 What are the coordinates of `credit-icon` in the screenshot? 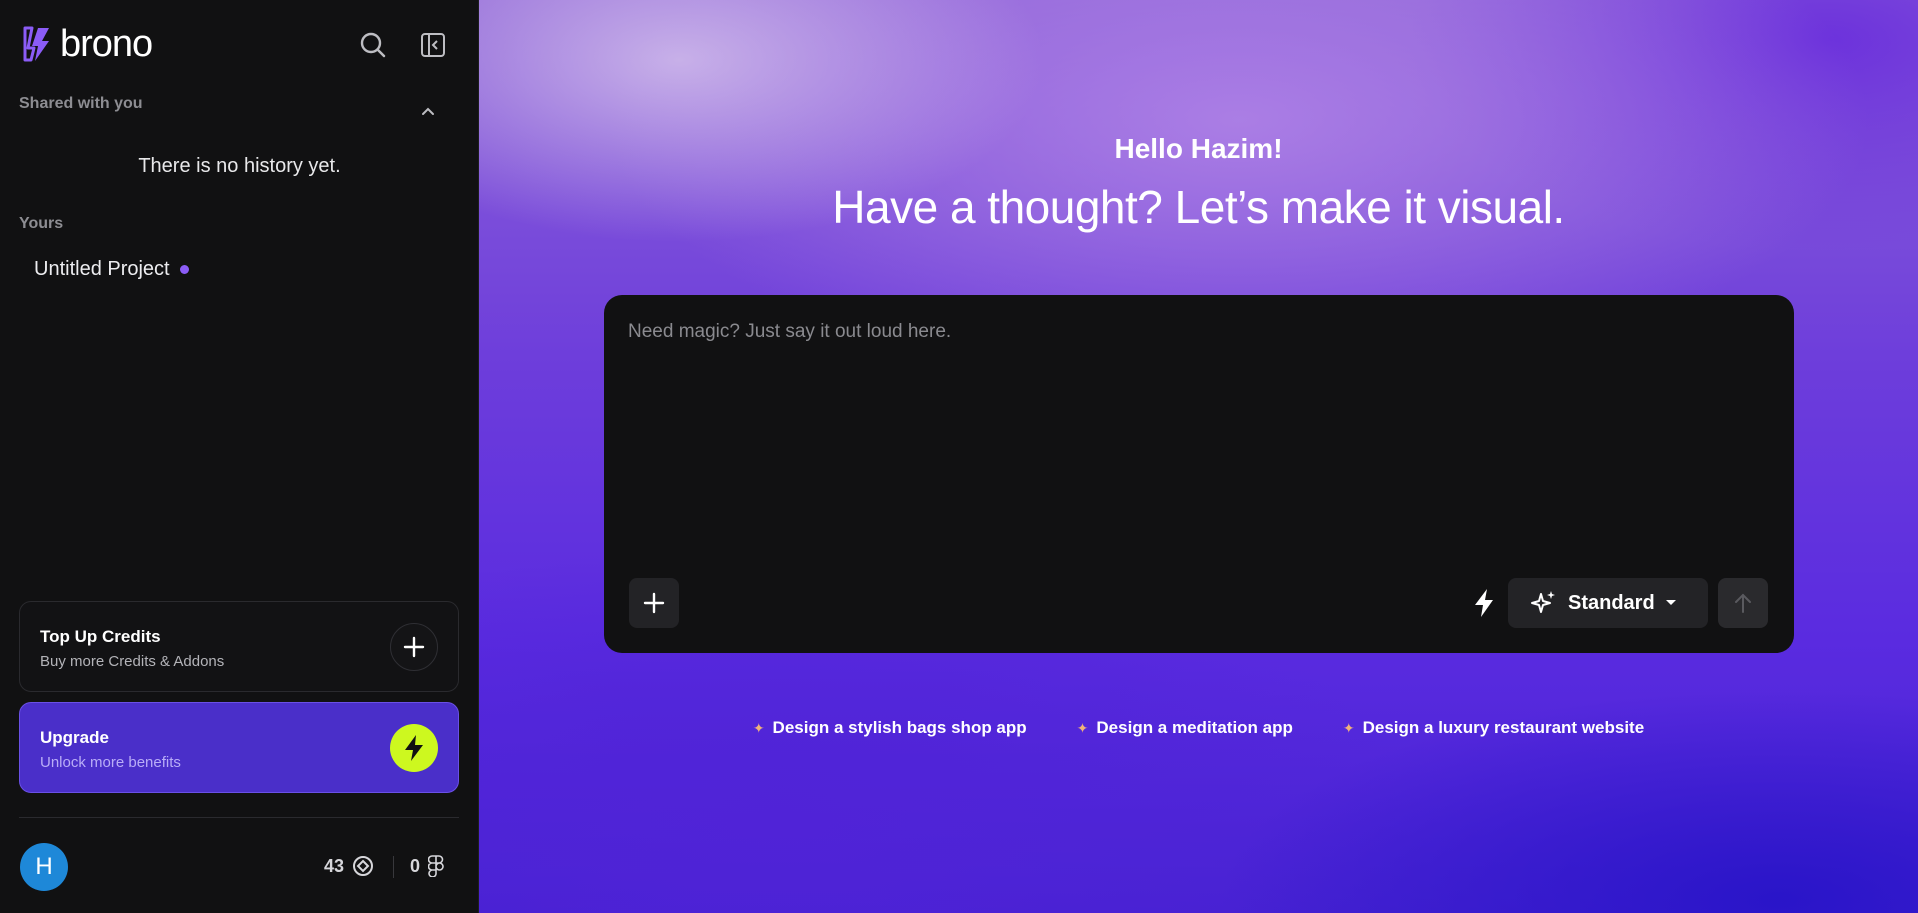 It's located at (363, 866).